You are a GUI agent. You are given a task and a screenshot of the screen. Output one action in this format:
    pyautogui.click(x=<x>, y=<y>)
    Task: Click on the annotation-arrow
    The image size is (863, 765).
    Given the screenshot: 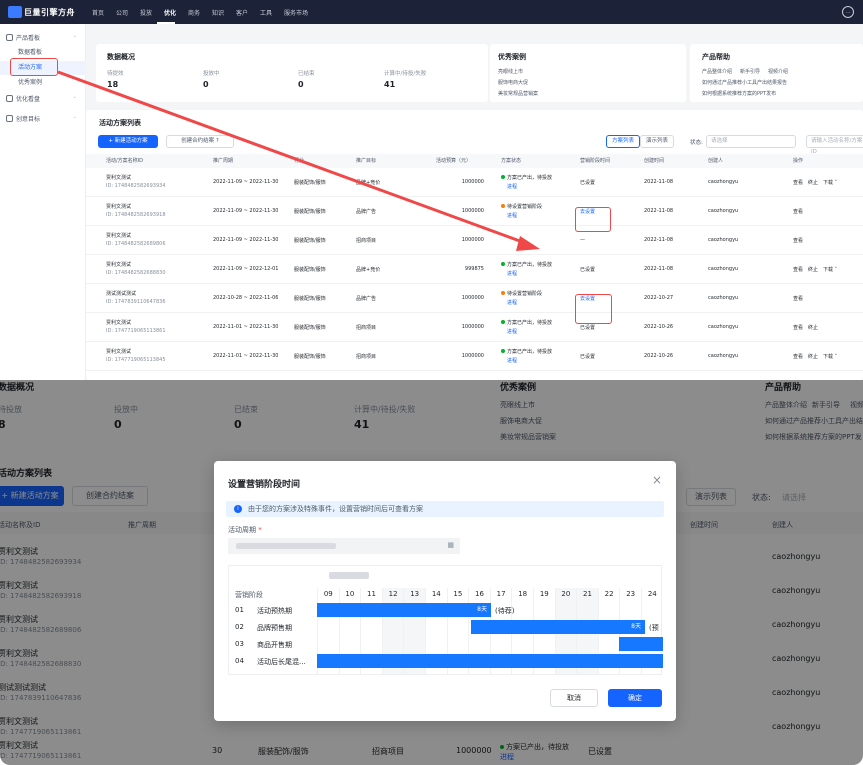 What is the action you would take?
    pyautogui.click(x=298, y=160)
    